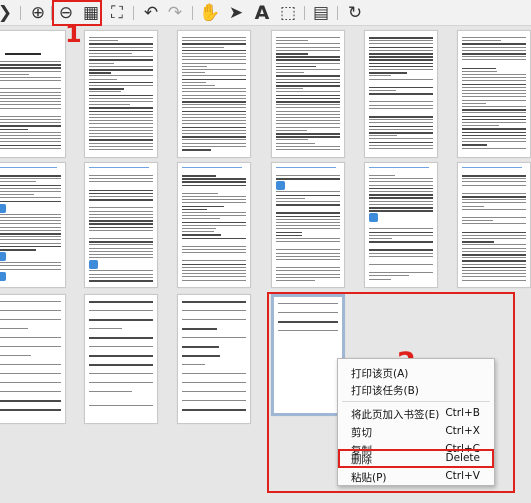 The height and width of the screenshot is (503, 531). What do you see at coordinates (416, 458) in the screenshot?
I see `menu-item-delete: 删除 Delete` at bounding box center [416, 458].